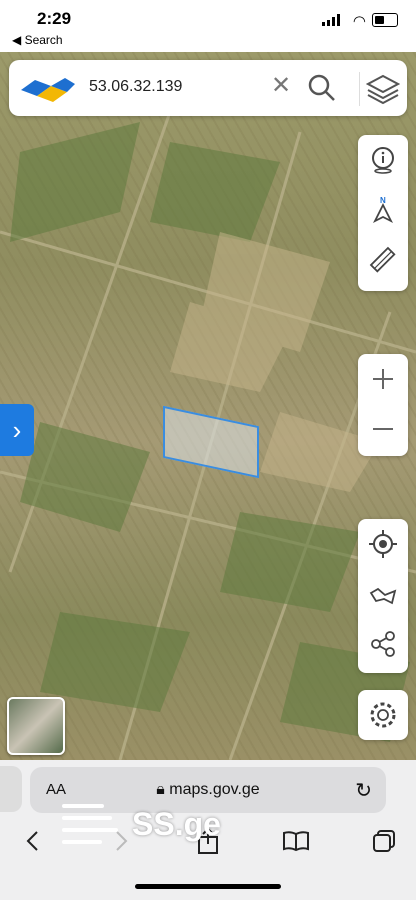 The width and height of the screenshot is (416, 900). Describe the element at coordinates (36, 726) in the screenshot. I see `basemap-thumbnail` at that location.